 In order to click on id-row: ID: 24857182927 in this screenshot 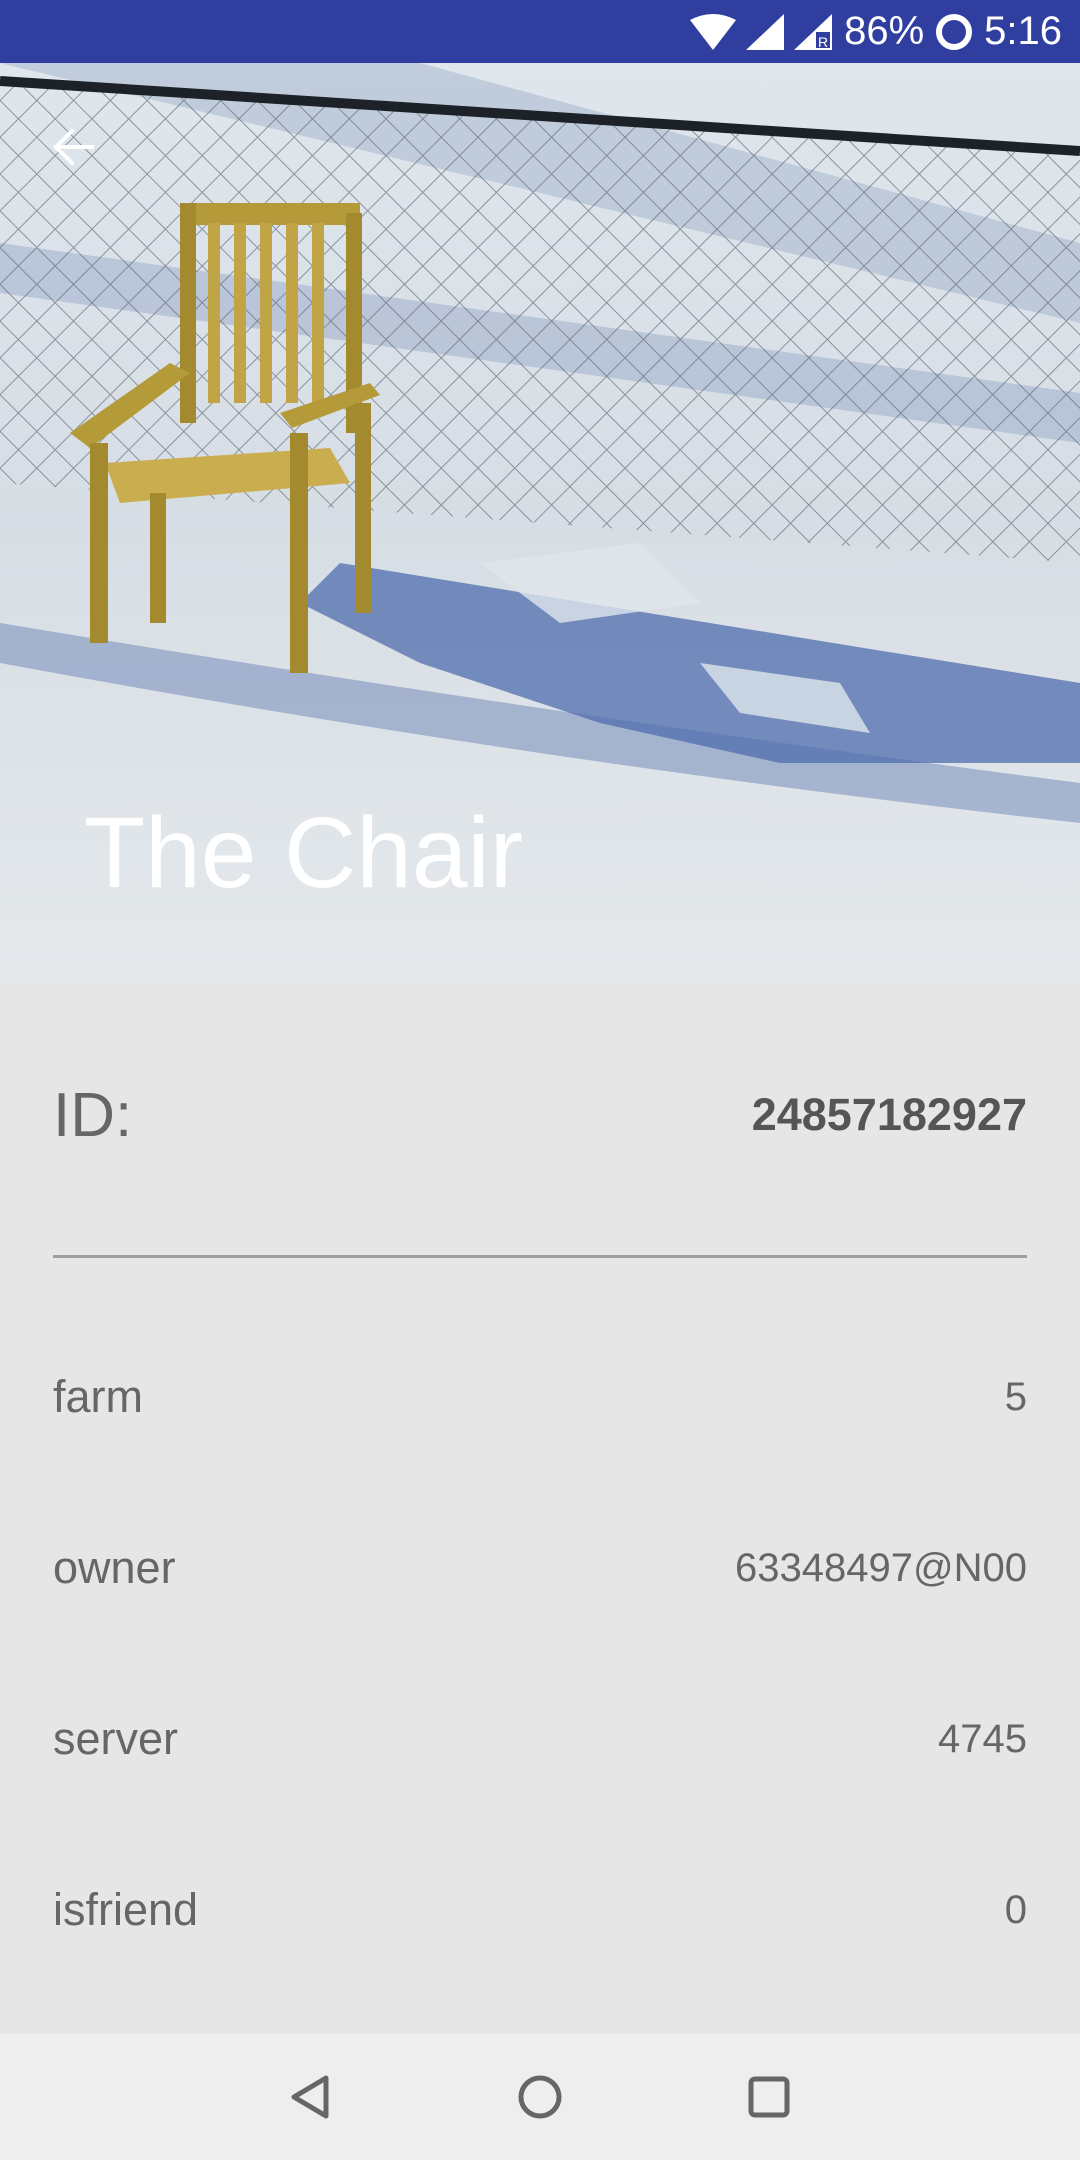, I will do `click(540, 1115)`.